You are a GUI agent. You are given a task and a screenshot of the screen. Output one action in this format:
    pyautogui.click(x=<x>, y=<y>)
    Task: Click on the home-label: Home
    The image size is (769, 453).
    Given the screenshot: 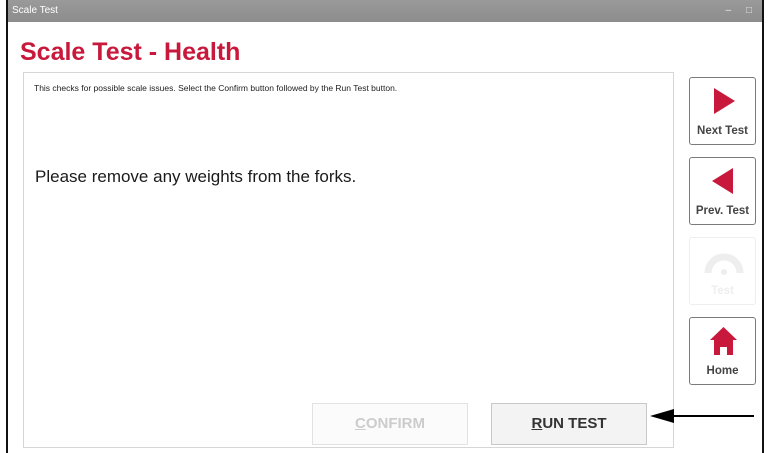 What is the action you would take?
    pyautogui.click(x=722, y=371)
    